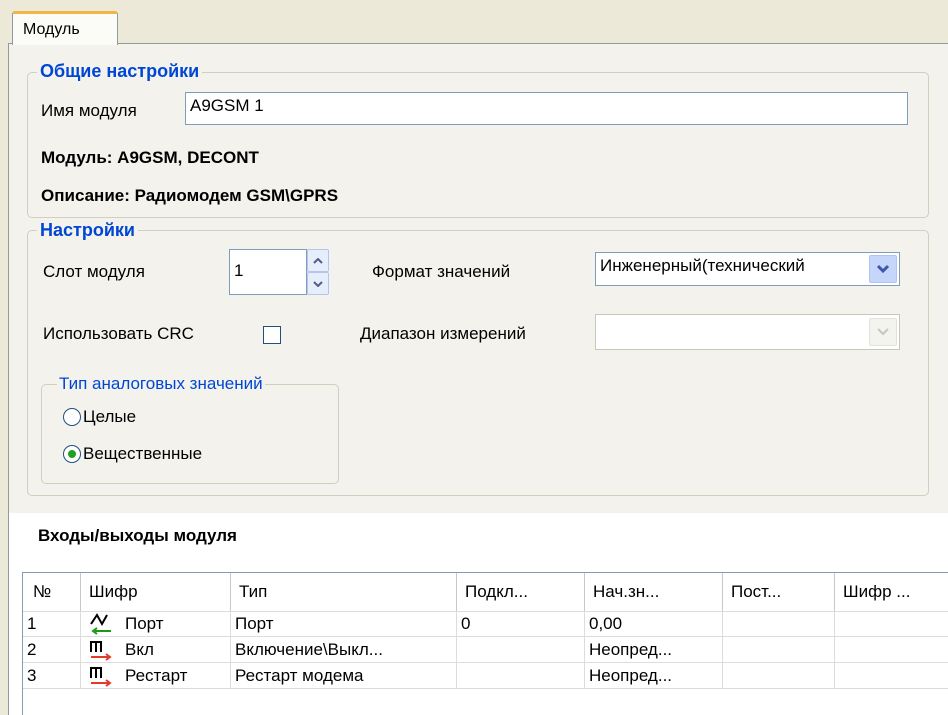 This screenshot has height=715, width=948. What do you see at coordinates (52, 650) in the screenshot?
I see `row-num: 2` at bounding box center [52, 650].